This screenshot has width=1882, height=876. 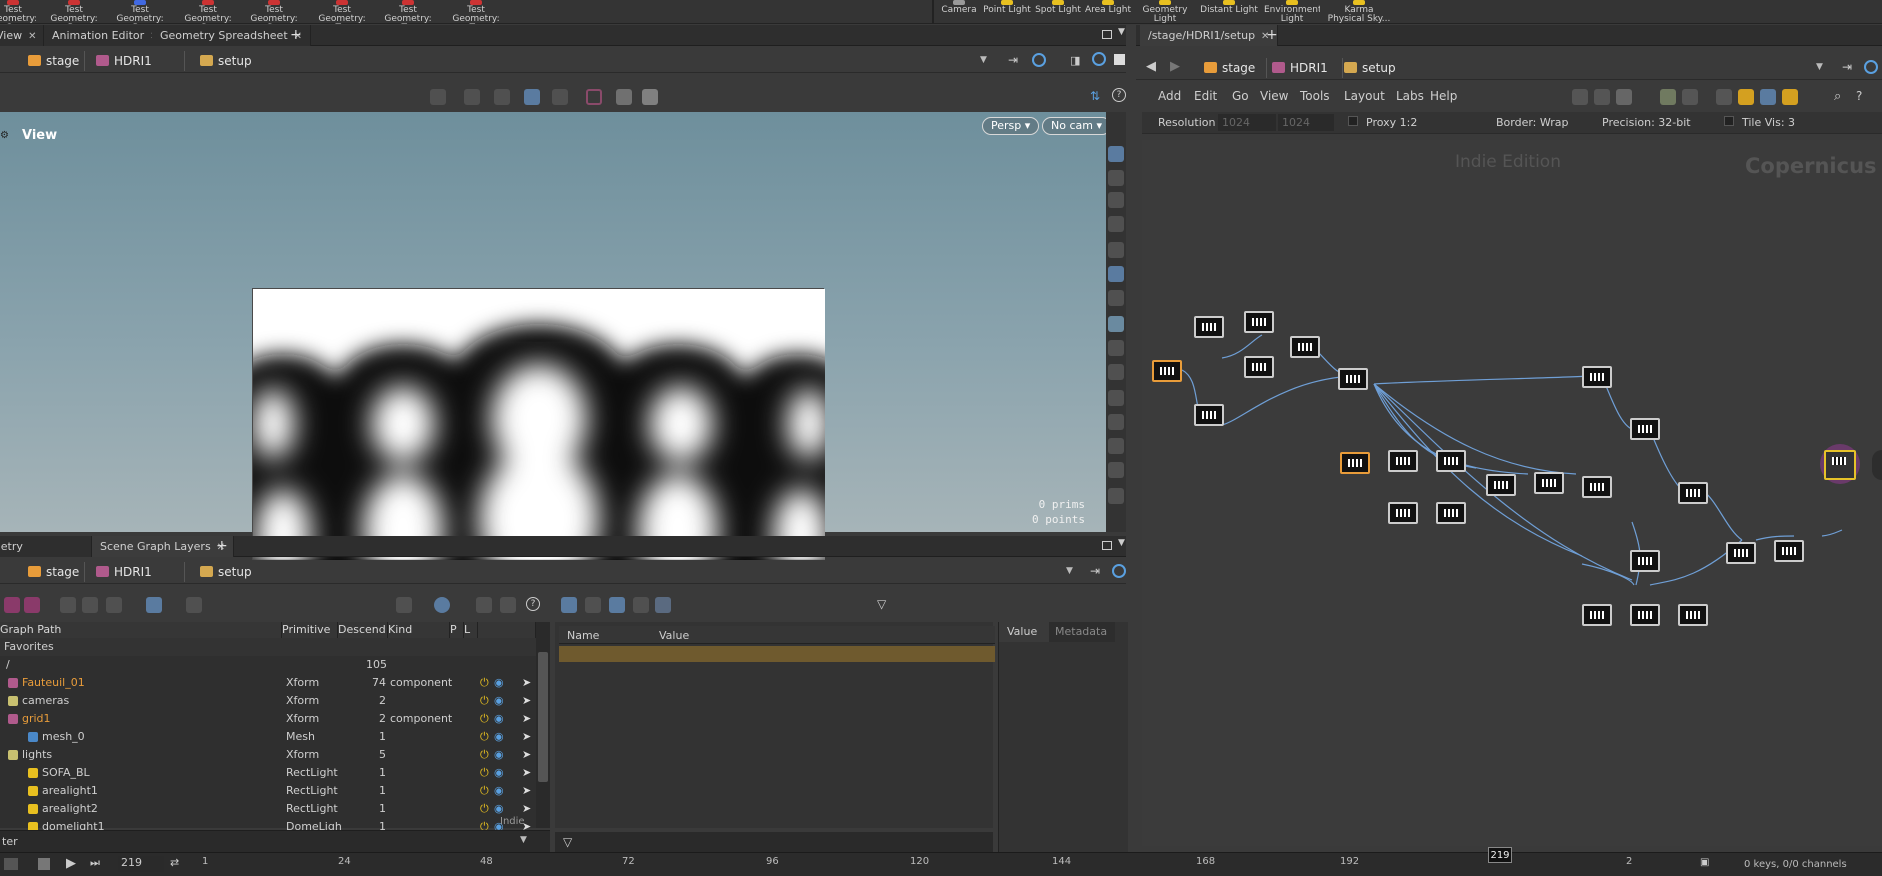 What do you see at coordinates (11, 864) in the screenshot?
I see `jump-start-icon` at bounding box center [11, 864].